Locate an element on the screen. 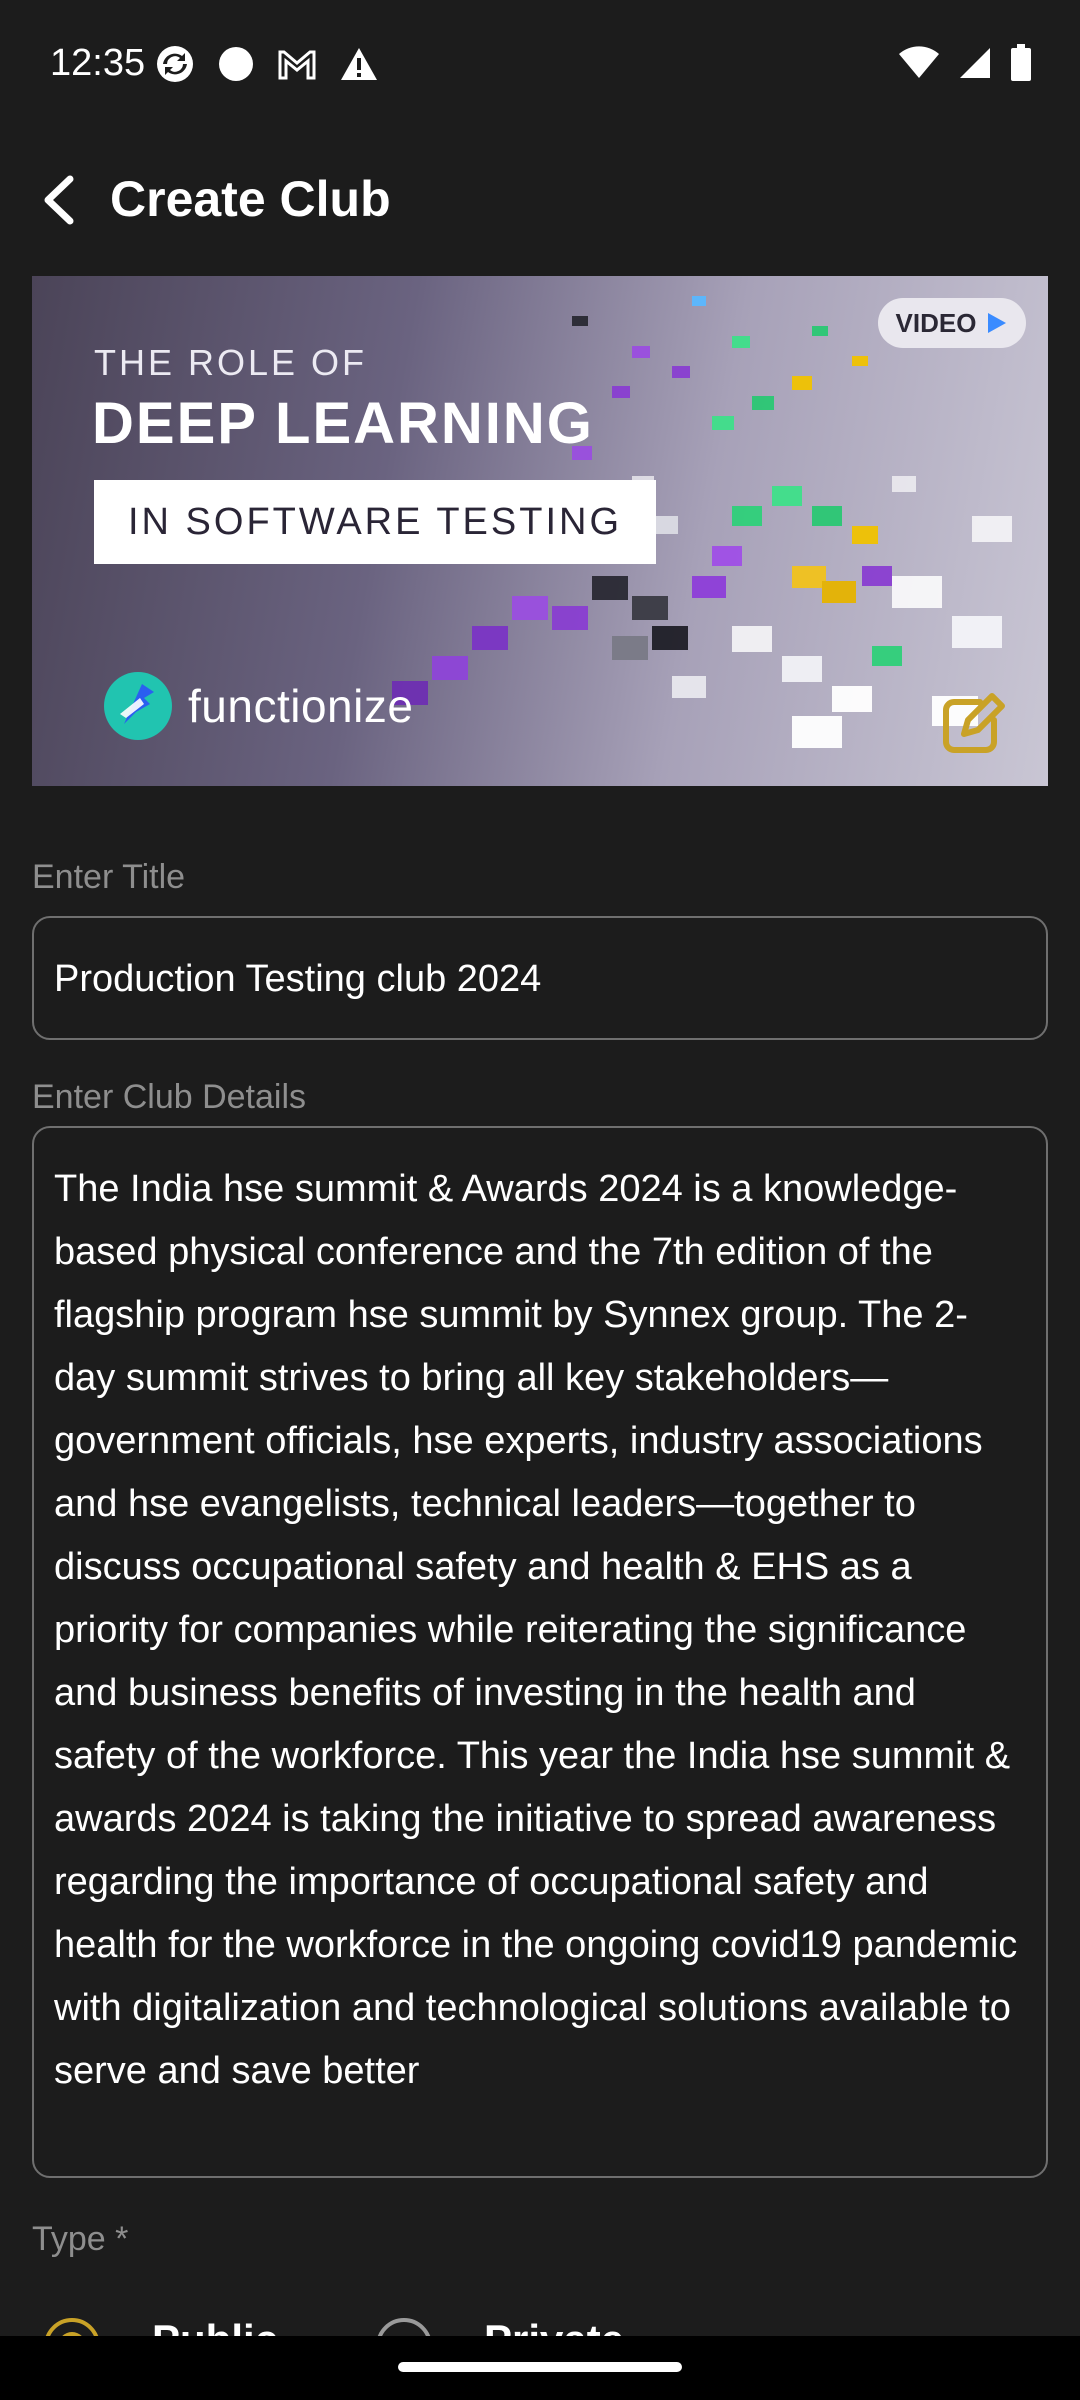 Image resolution: width=1080 pixels, height=2400 pixels. title-value: Production Testing club 2024 is located at coordinates (298, 979).